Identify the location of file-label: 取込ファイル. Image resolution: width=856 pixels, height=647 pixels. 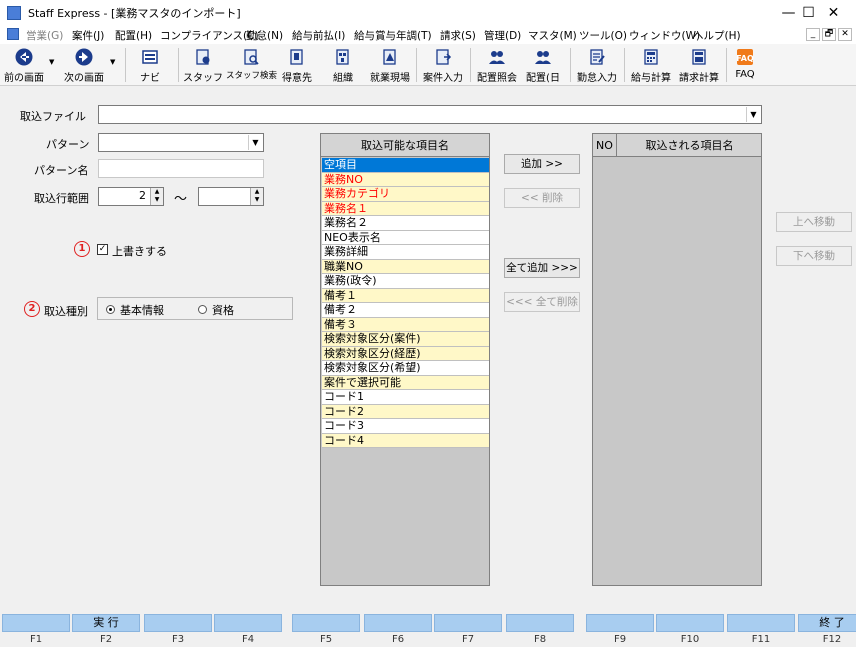
(53, 116).